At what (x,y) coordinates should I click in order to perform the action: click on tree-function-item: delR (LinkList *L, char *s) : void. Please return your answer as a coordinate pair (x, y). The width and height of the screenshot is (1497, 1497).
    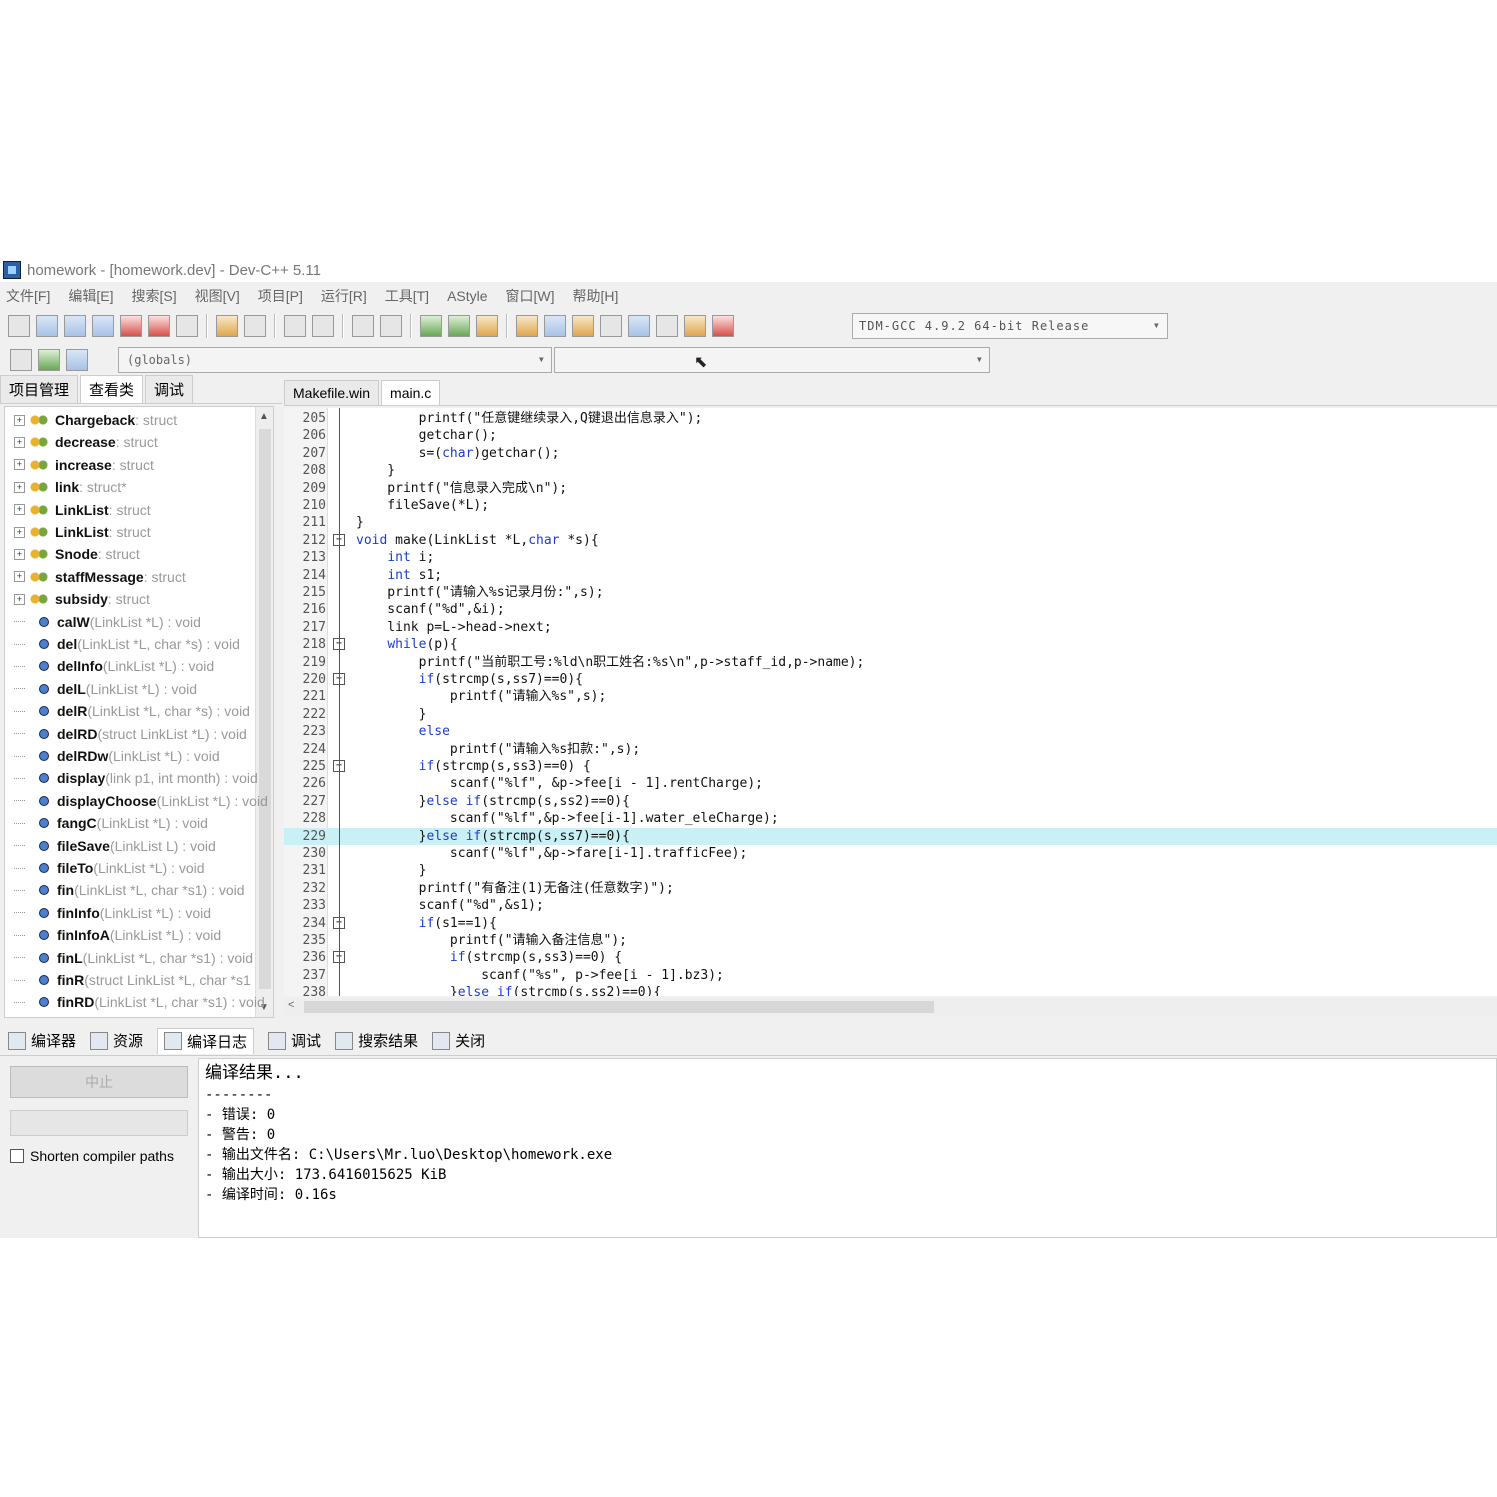
    Looking at the image, I should click on (127, 711).